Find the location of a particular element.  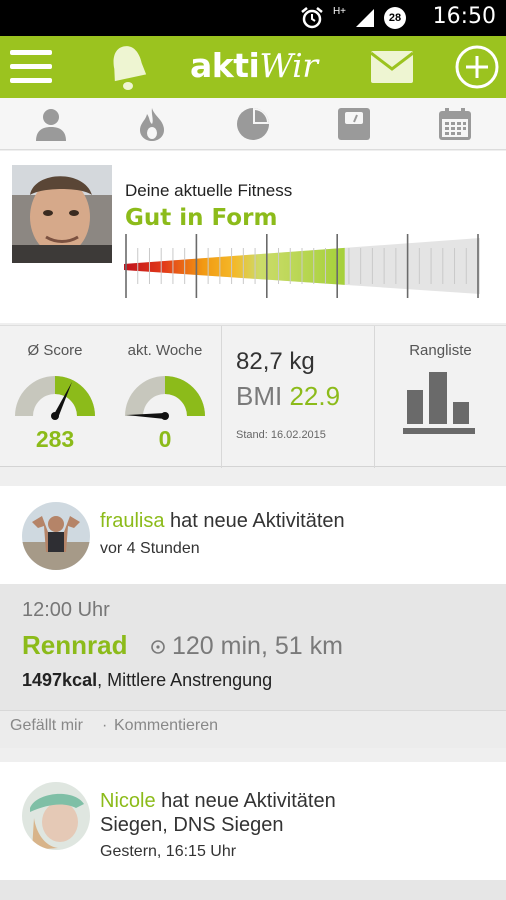

tab-statistics is located at coordinates (252, 124).